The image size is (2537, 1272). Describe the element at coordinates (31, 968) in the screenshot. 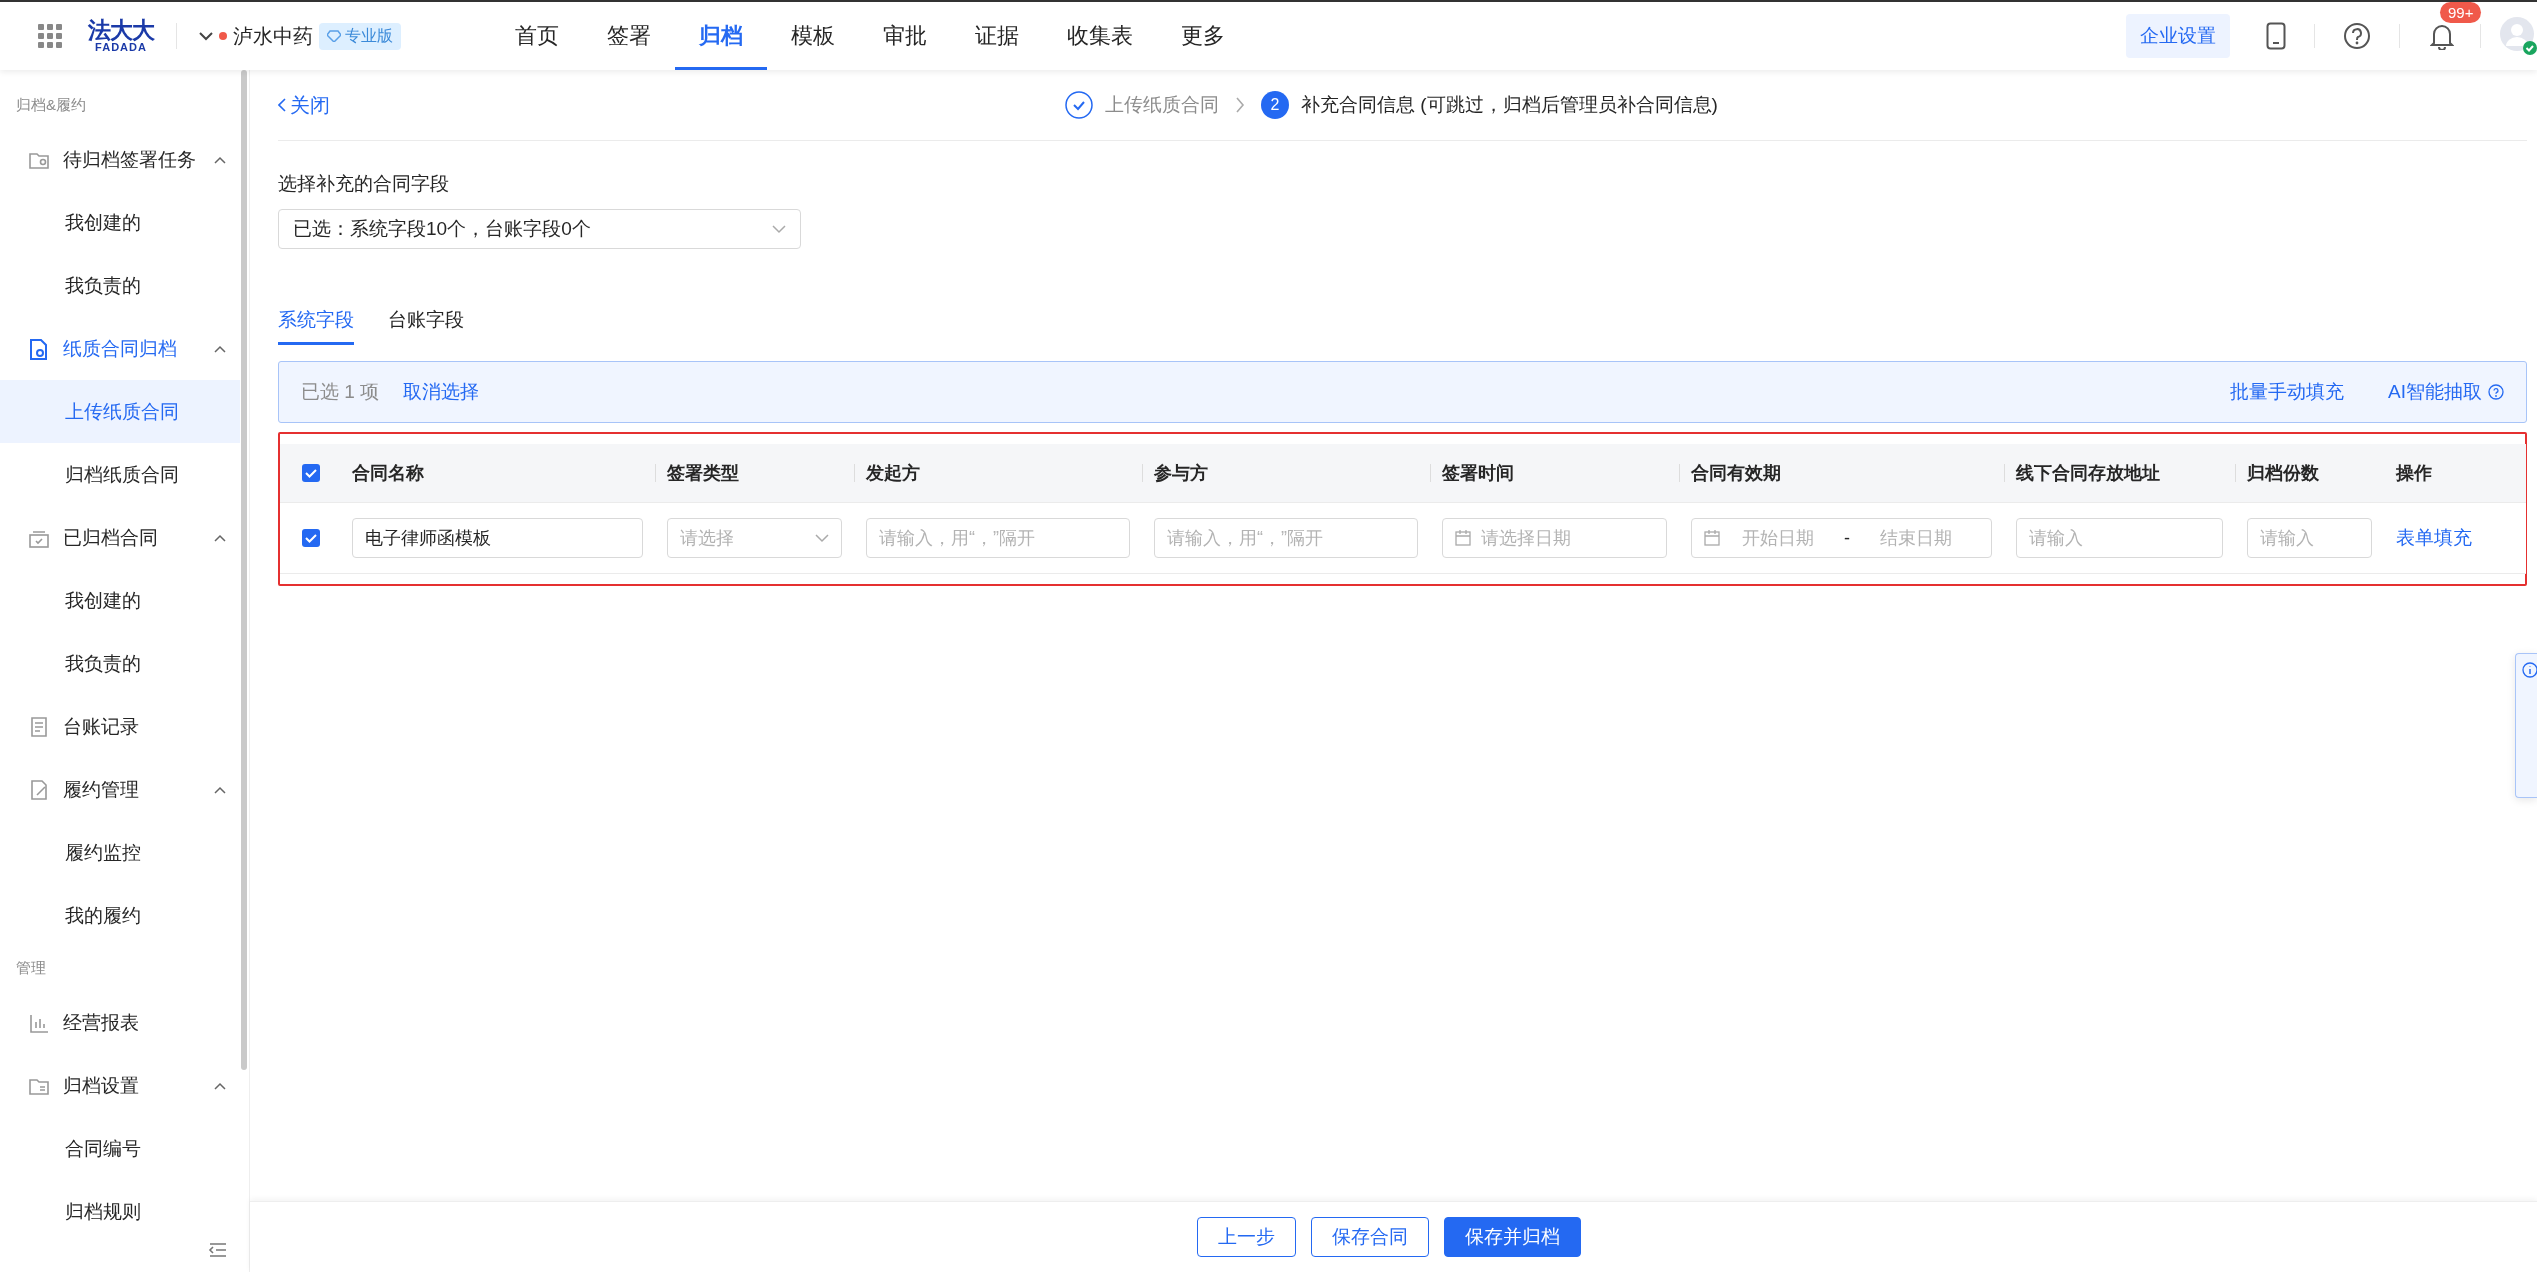

I see `section-title: 管理` at that location.